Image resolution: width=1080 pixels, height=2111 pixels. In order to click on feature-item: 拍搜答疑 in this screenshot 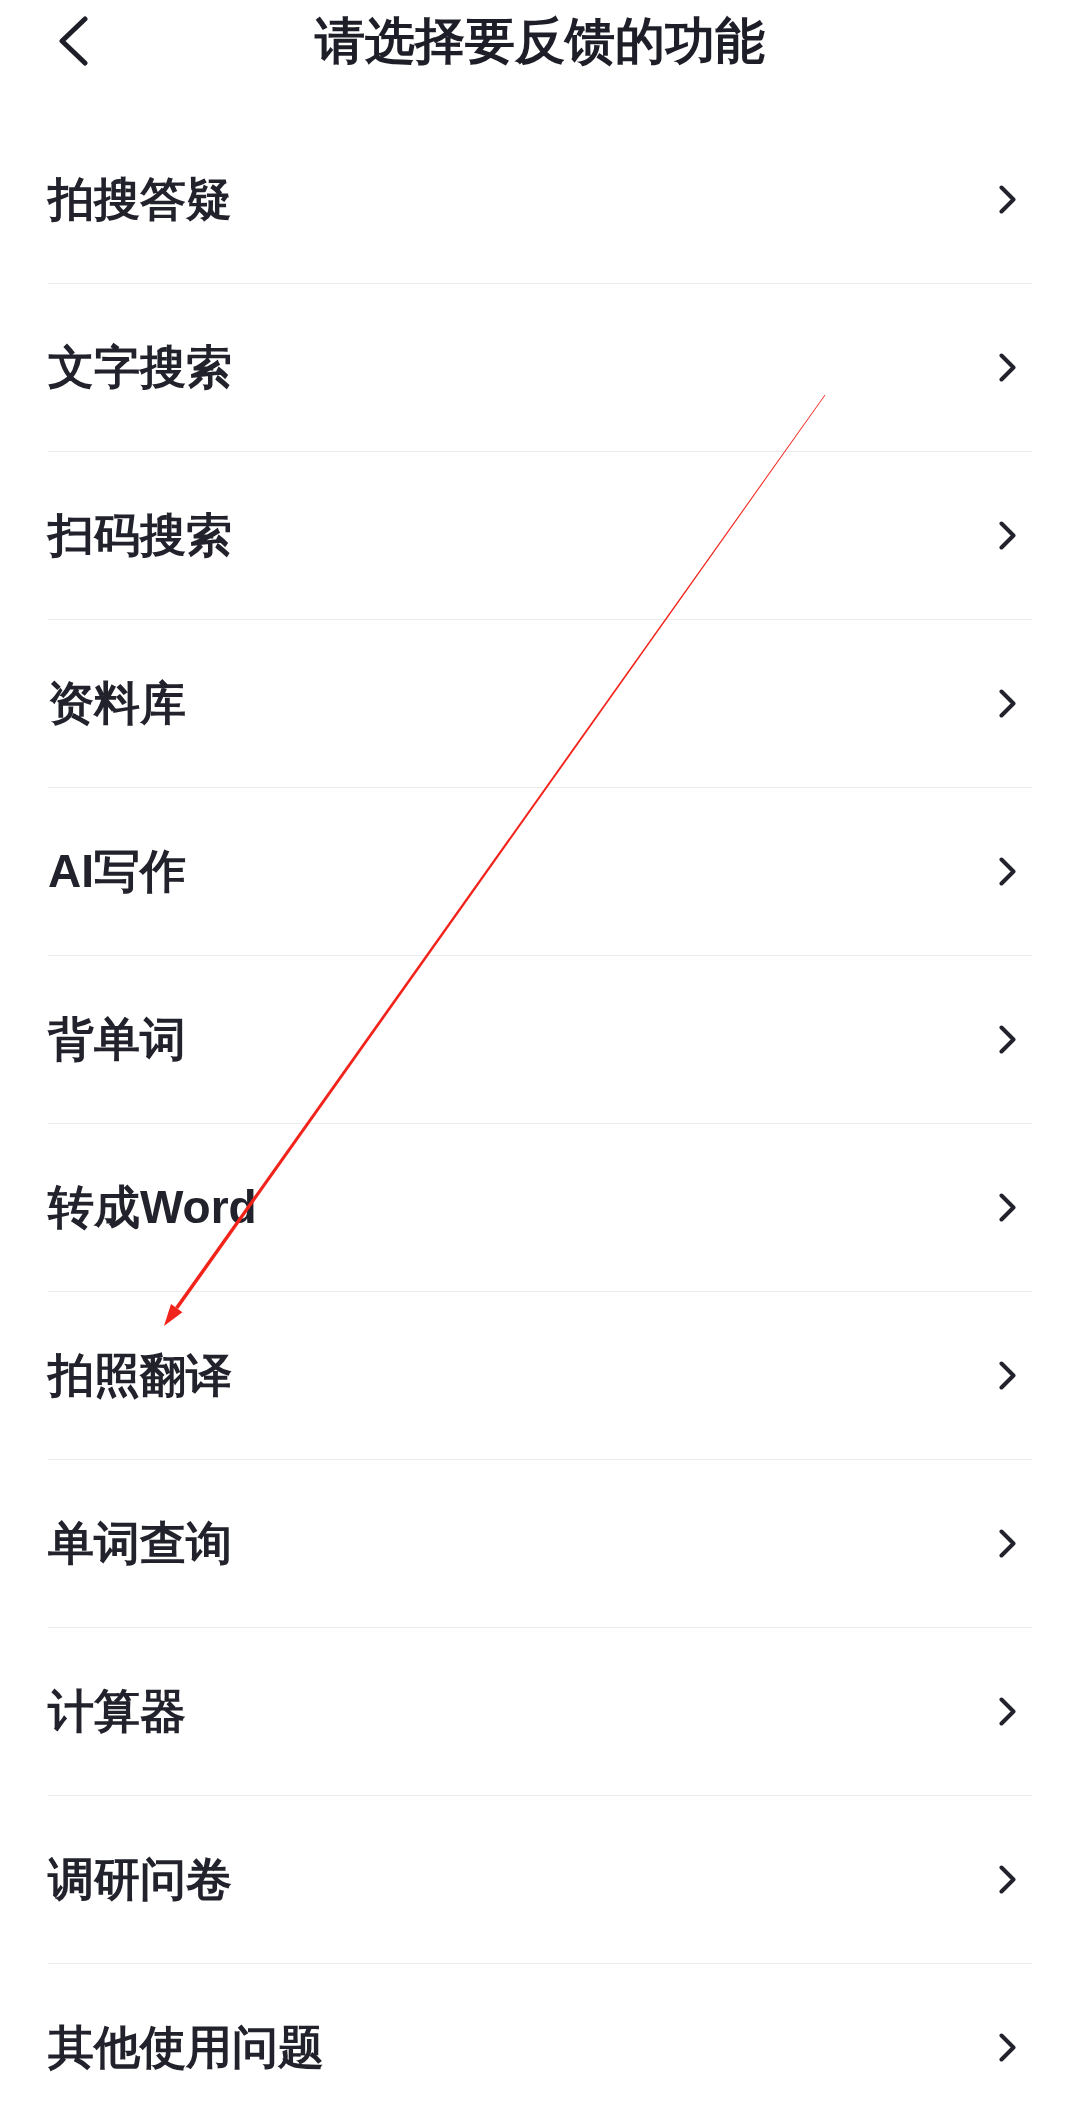, I will do `click(540, 200)`.